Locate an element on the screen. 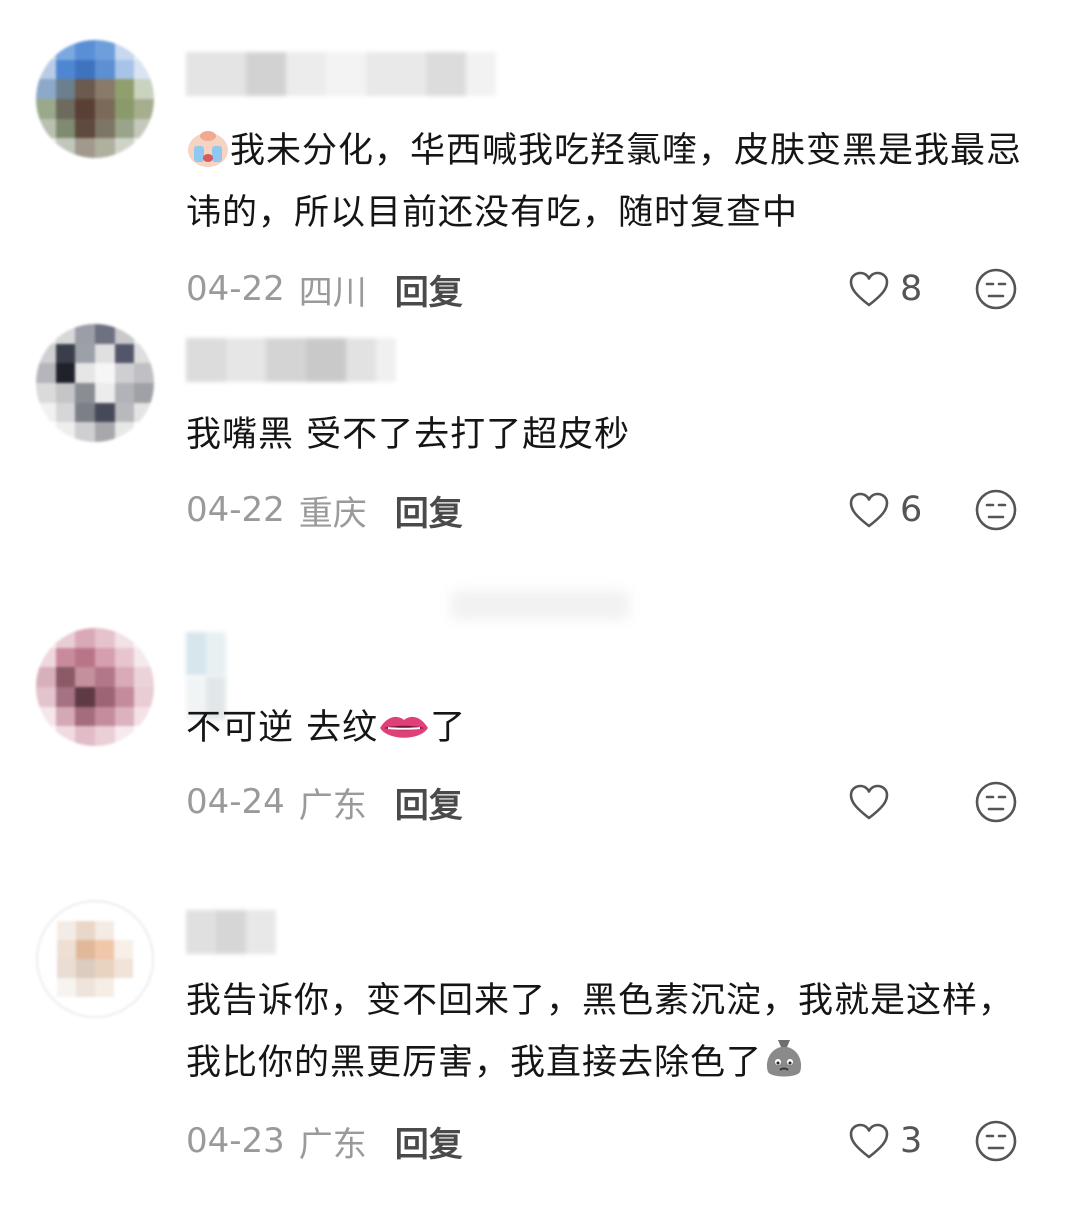 The height and width of the screenshot is (1209, 1080). comment-meta: 04-24 广东 回复 is located at coordinates (324, 802).